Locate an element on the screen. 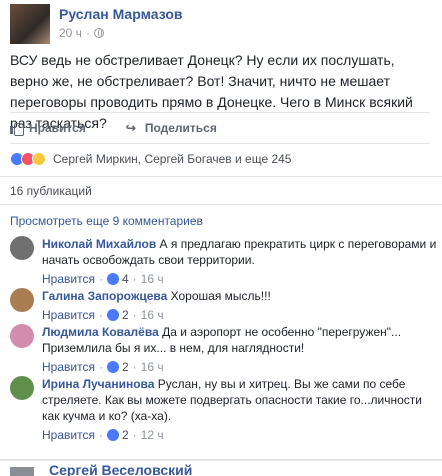  commenter-name: Людмила Ковалёва is located at coordinates (100, 332).